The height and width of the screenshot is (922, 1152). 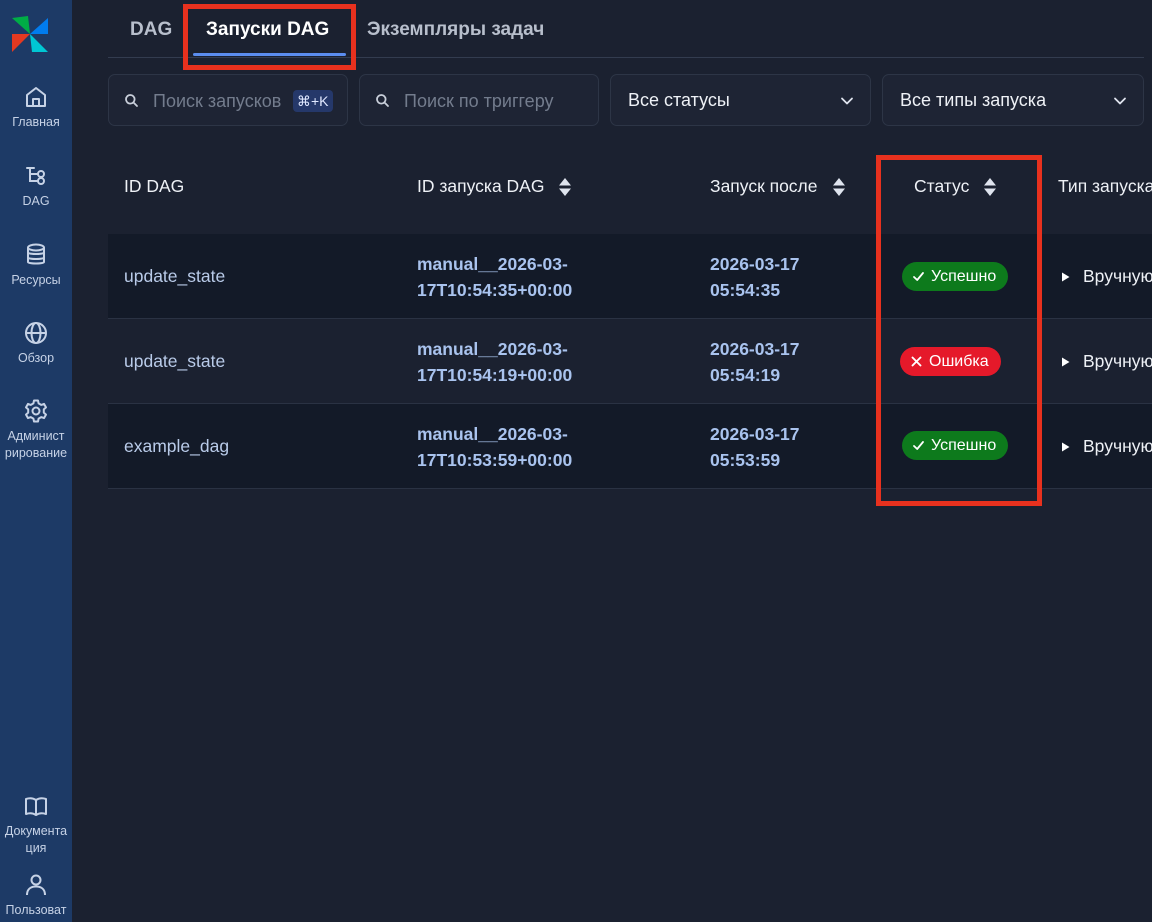 I want to click on run-id-line: 17T10:54:19+00:00, so click(x=495, y=375).